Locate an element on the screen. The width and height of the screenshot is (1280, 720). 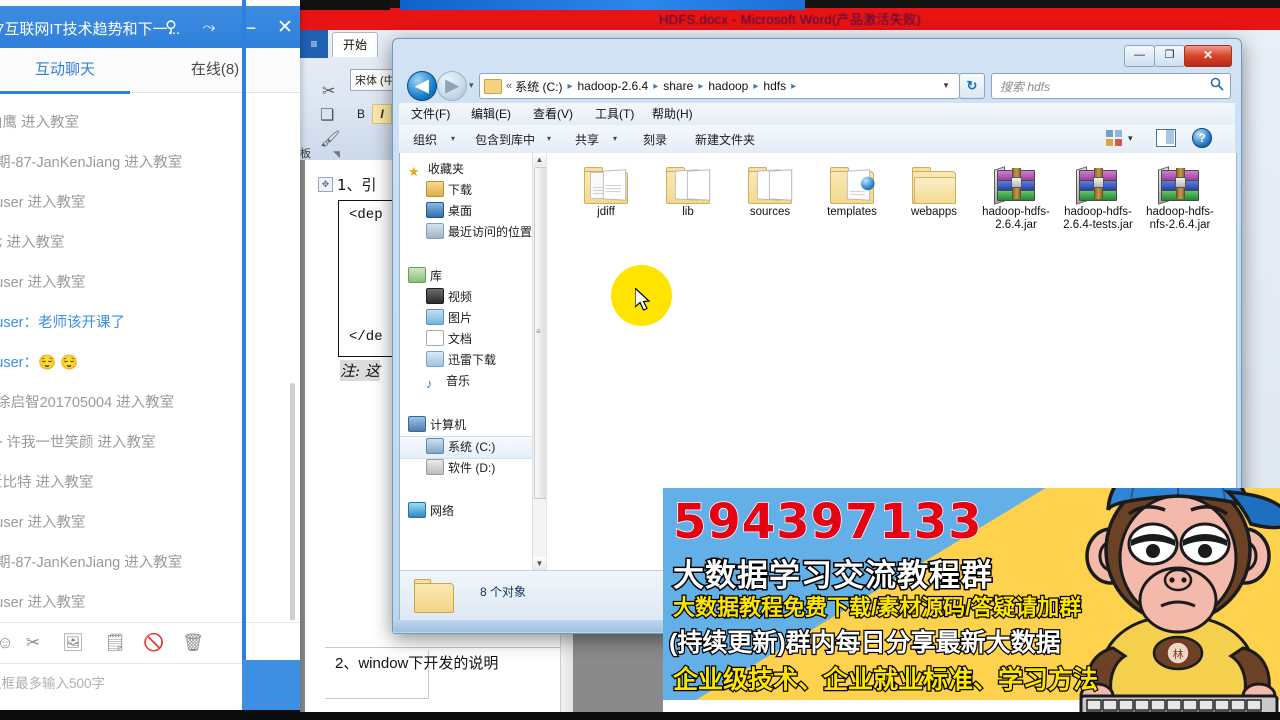
list-item: jdiff is located at coordinates (606, 193).